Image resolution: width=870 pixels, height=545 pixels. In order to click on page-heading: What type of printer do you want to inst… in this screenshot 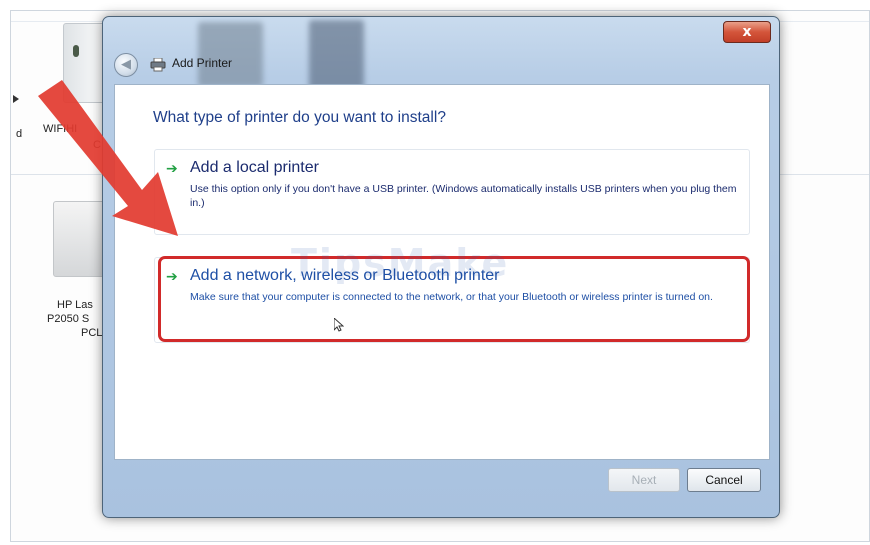, I will do `click(299, 117)`.